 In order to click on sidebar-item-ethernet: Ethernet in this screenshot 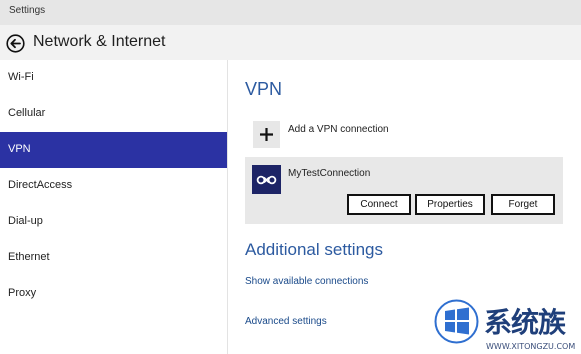, I will do `click(113, 258)`.